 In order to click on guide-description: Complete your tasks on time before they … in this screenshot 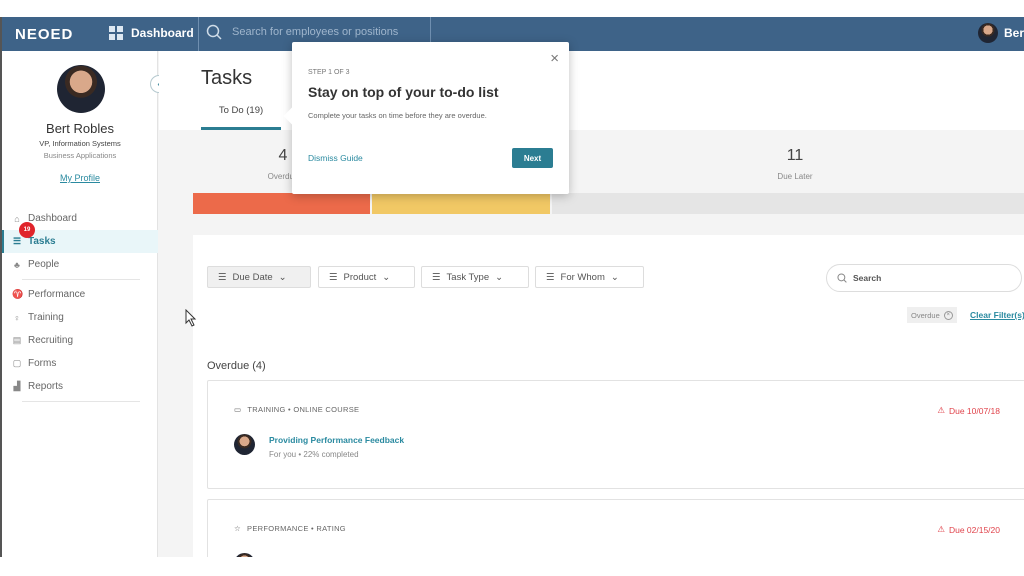, I will do `click(397, 115)`.